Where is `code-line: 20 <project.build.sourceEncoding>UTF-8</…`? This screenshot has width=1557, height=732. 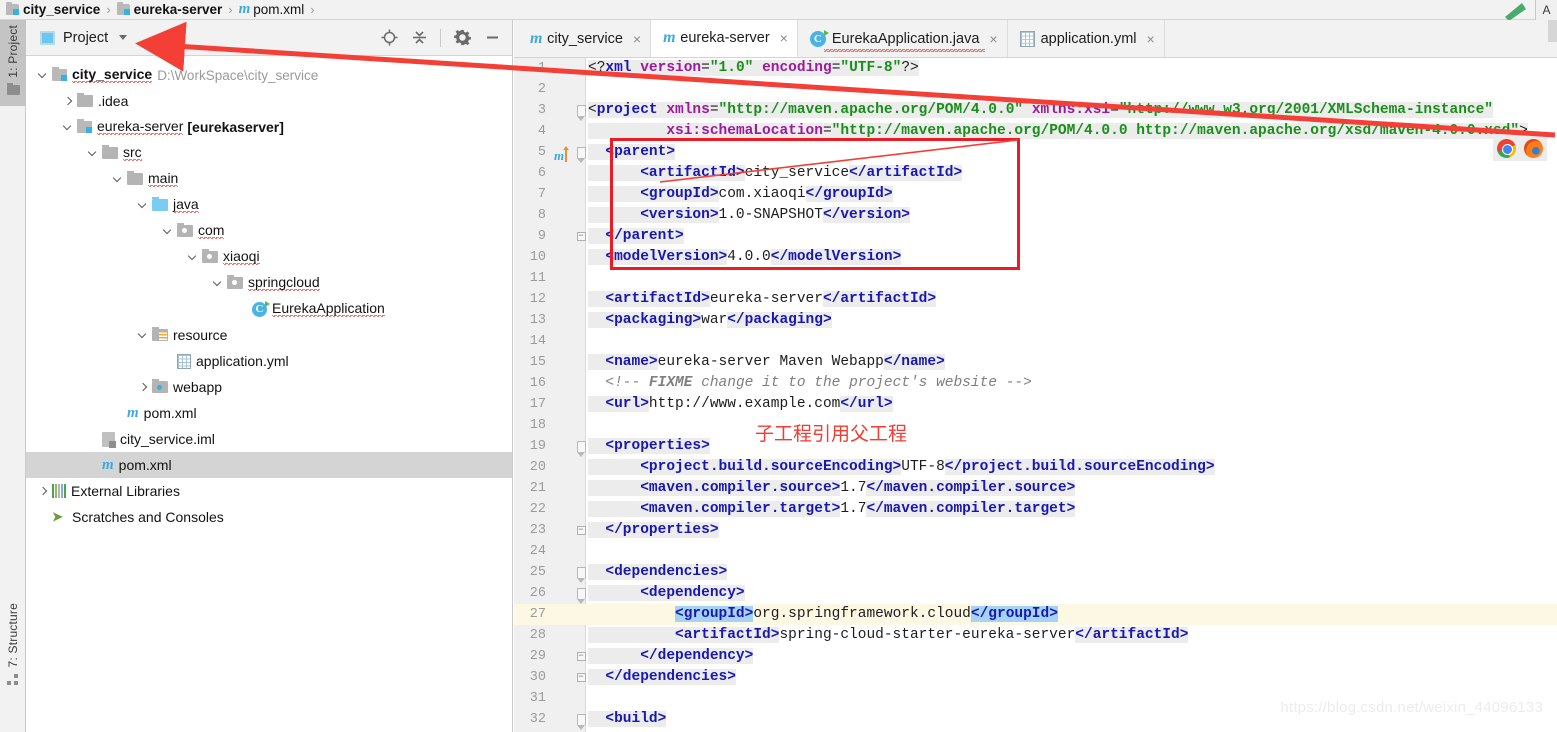
code-line: 20 <project.build.sourceEncoding>UTF-8</… is located at coordinates (1035, 467).